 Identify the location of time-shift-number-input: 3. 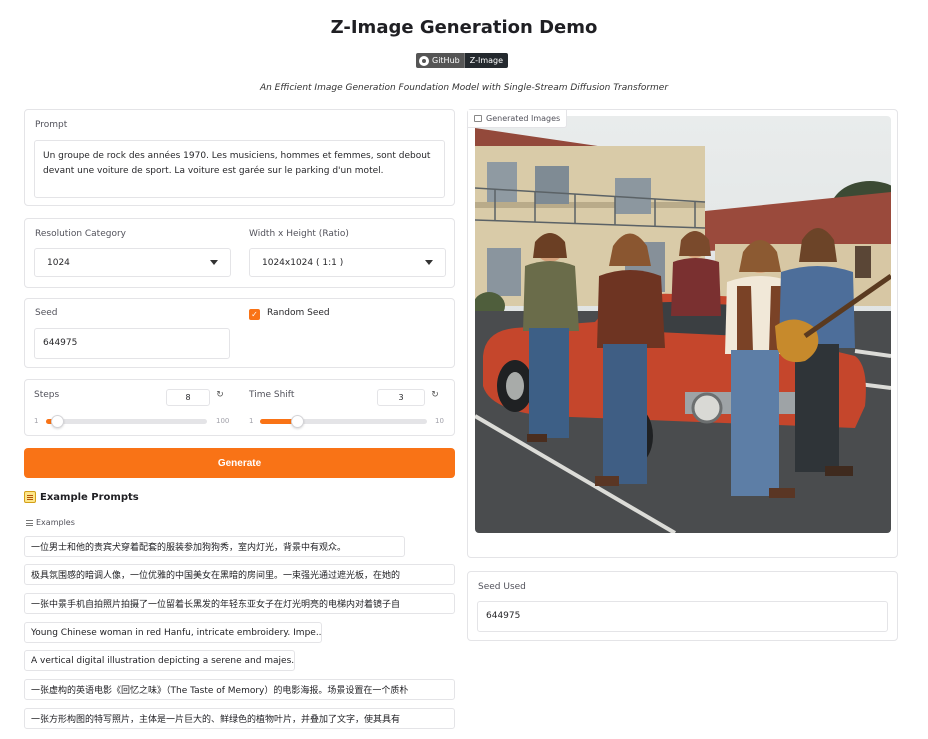
(401, 397).